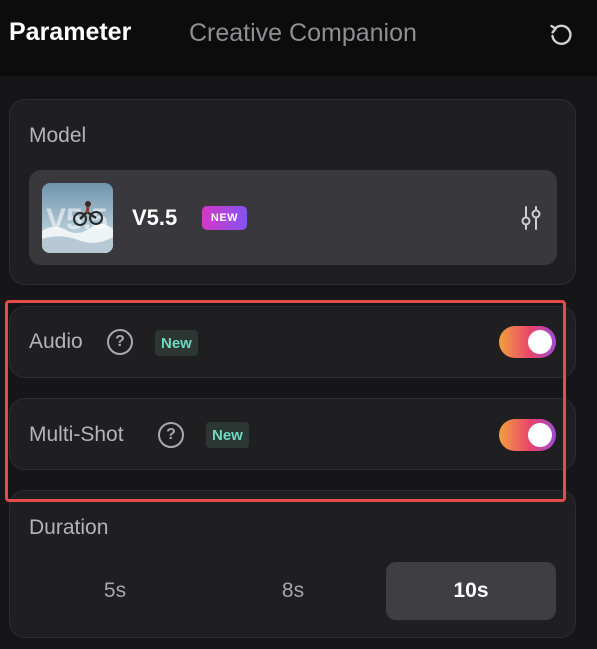  What do you see at coordinates (76, 434) in the screenshot?
I see `multishot-label: Multi-Shot` at bounding box center [76, 434].